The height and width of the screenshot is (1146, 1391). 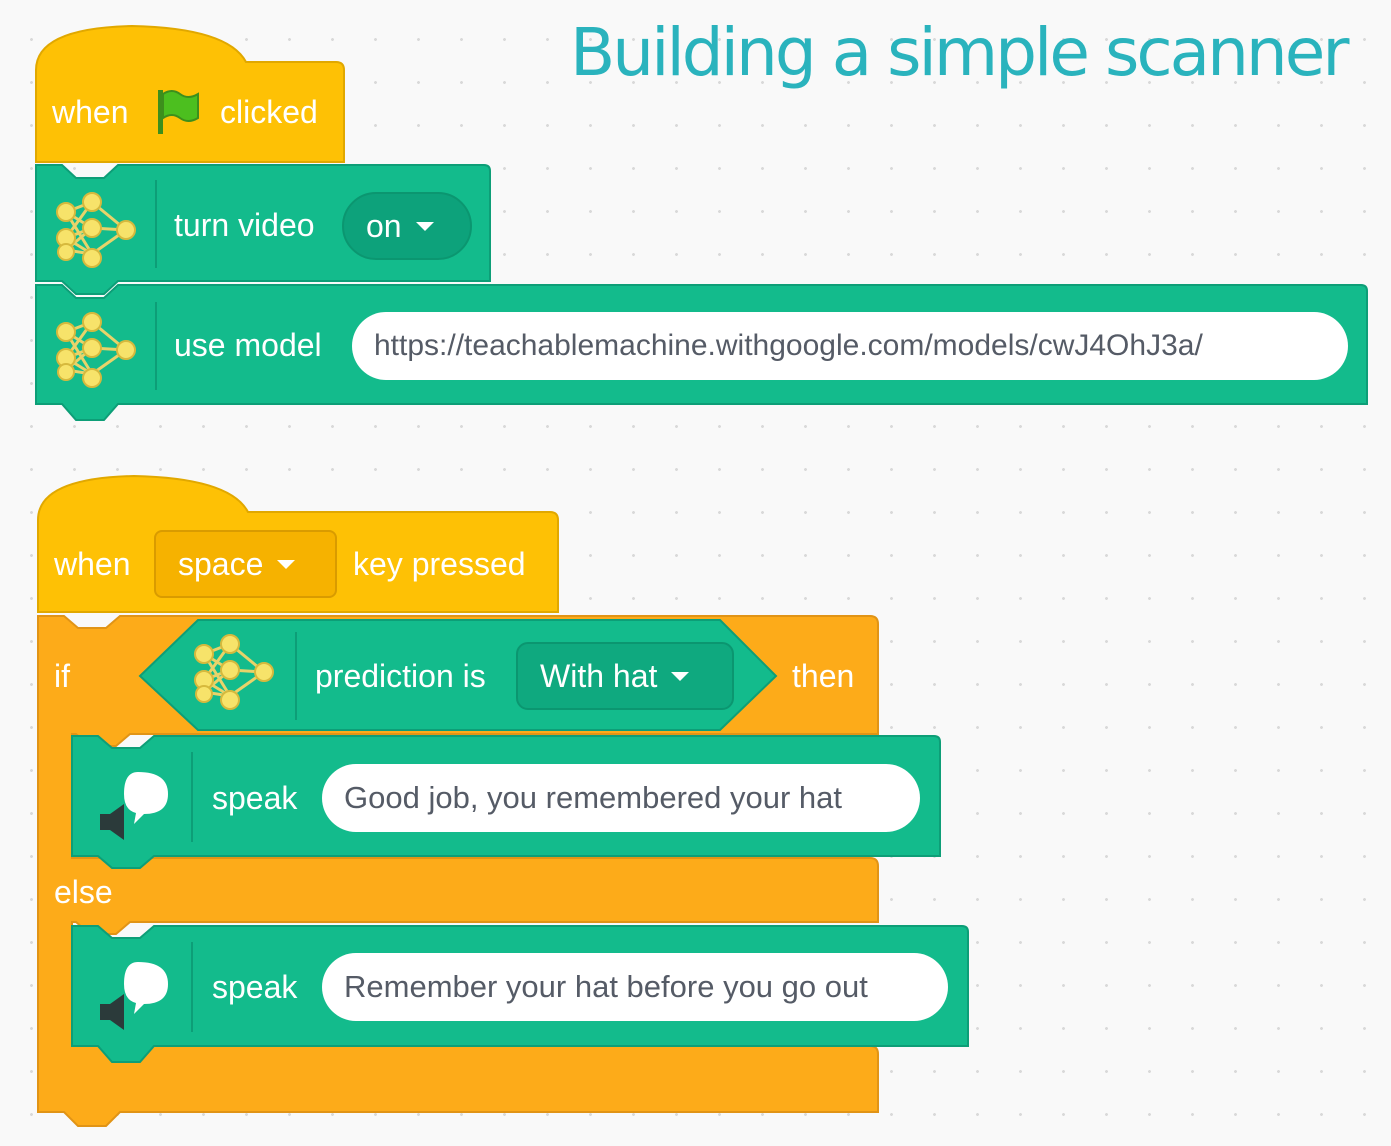 What do you see at coordinates (83, 892) in the screenshot?
I see `else-label: else` at bounding box center [83, 892].